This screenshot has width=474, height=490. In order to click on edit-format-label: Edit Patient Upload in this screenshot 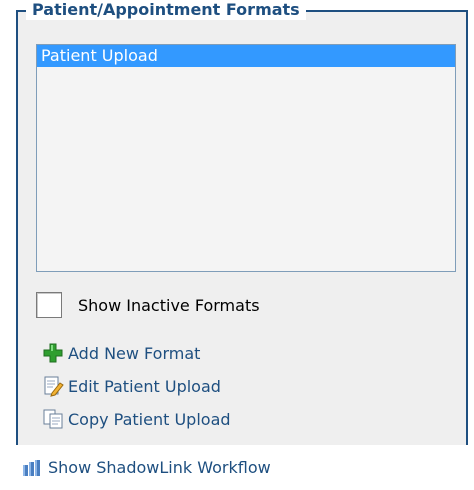, I will do `click(144, 386)`.